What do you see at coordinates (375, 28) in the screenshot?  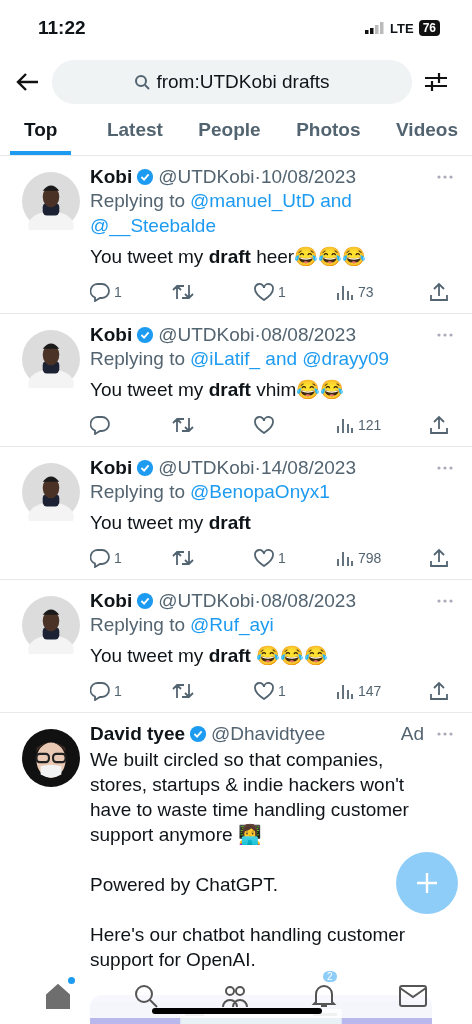 I see `signal-icon` at bounding box center [375, 28].